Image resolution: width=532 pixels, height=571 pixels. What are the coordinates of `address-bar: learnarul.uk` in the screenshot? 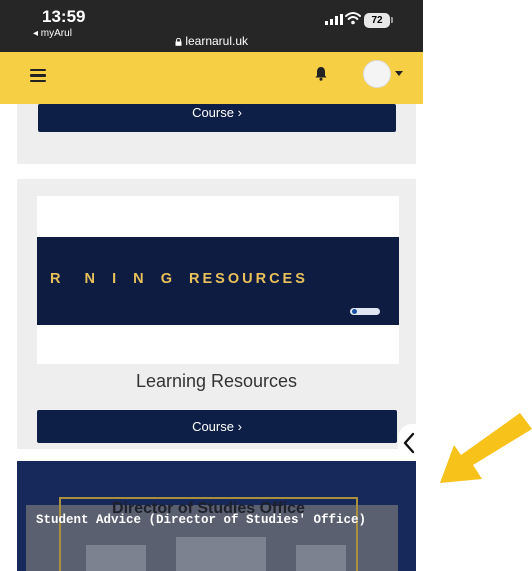 It's located at (211, 41).